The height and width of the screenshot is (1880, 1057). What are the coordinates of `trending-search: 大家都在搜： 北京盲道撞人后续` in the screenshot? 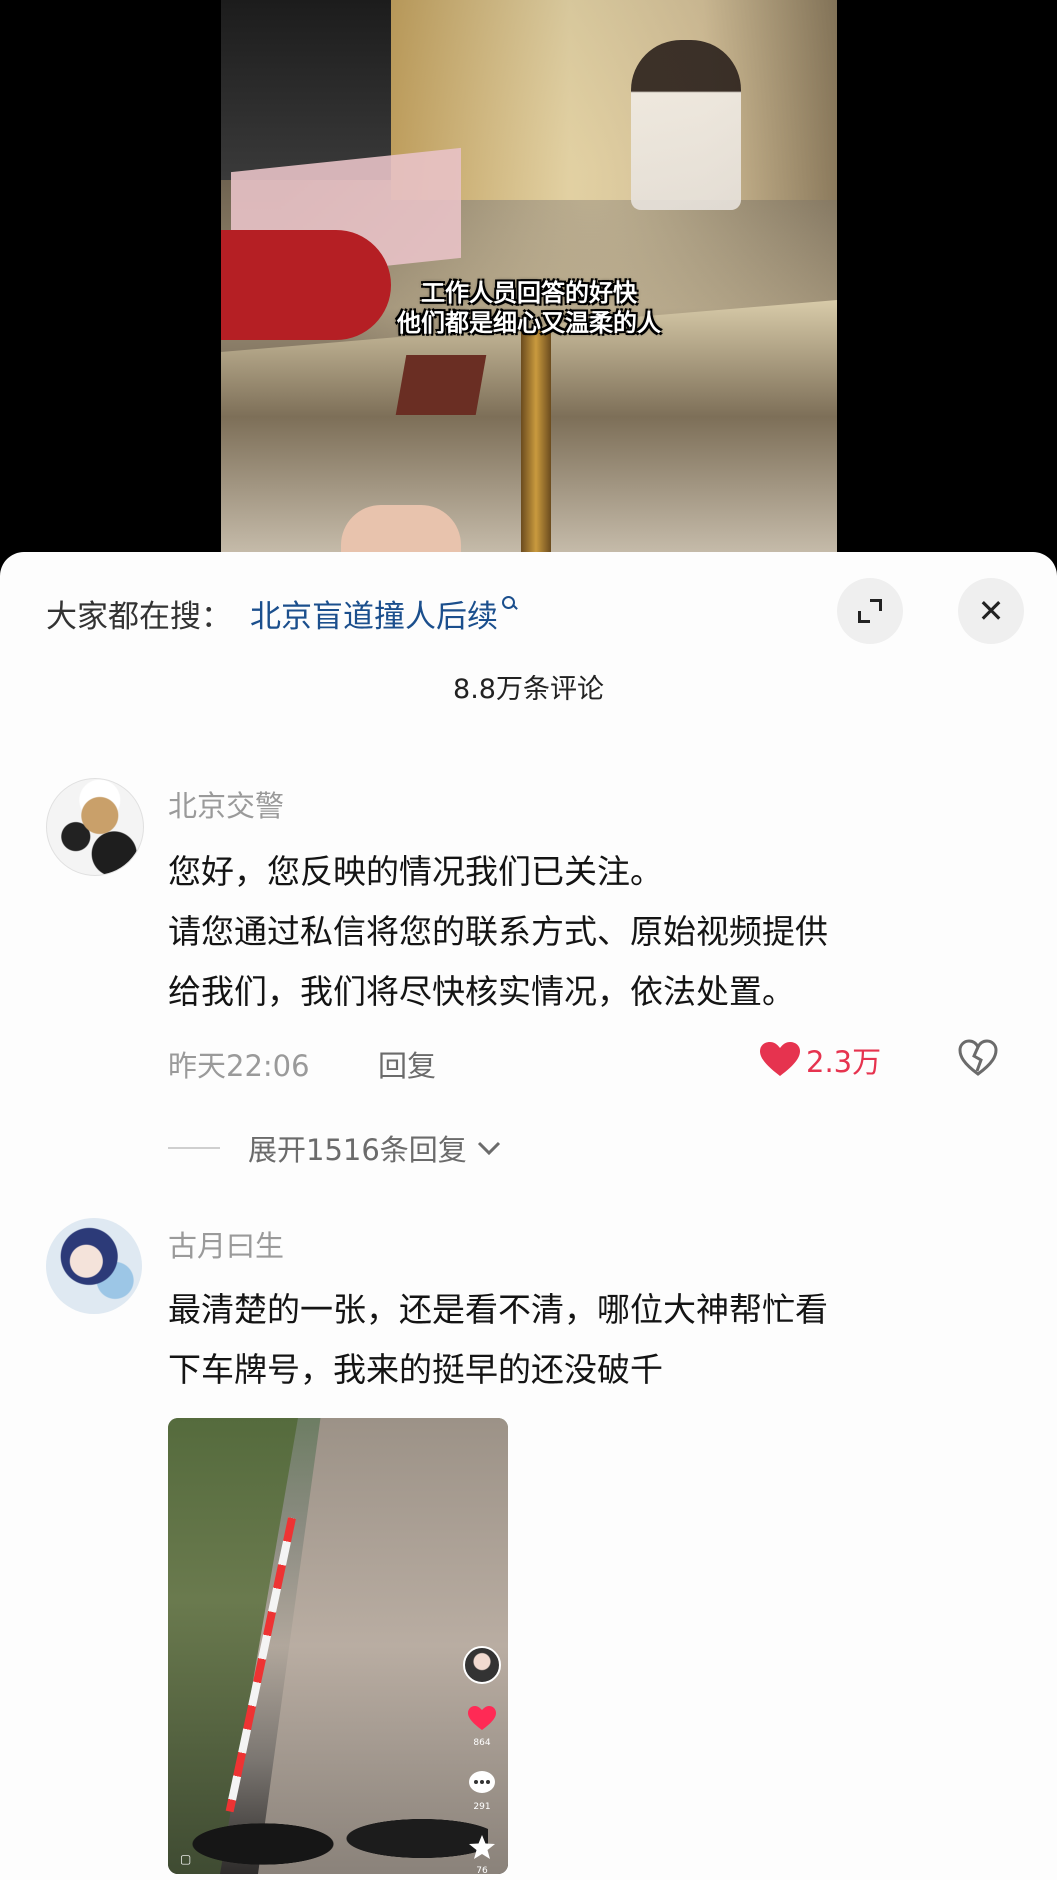 It's located at (281, 613).